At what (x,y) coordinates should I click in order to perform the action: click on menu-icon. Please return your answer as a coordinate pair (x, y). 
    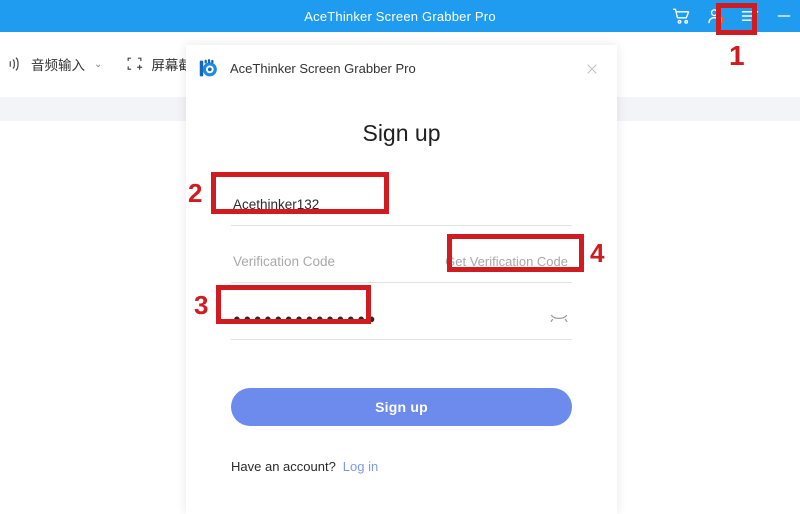
    Looking at the image, I should click on (750, 16).